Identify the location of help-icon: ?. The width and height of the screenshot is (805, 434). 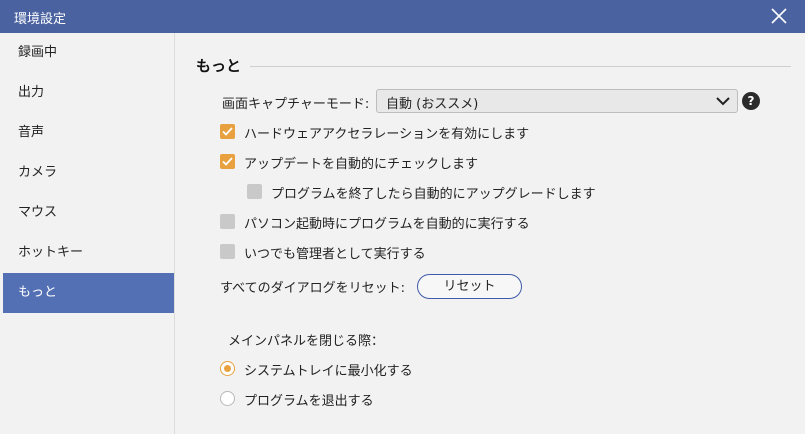
(751, 101).